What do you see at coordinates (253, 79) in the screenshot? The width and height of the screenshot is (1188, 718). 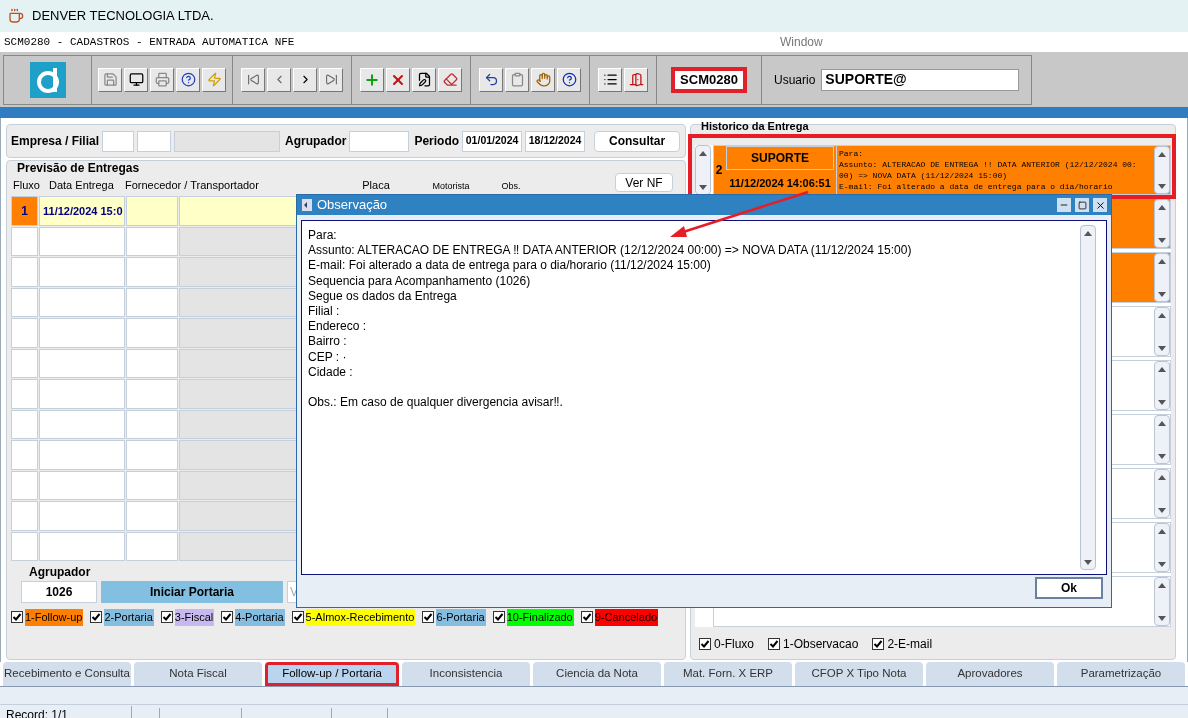 I see `first-record-icon` at bounding box center [253, 79].